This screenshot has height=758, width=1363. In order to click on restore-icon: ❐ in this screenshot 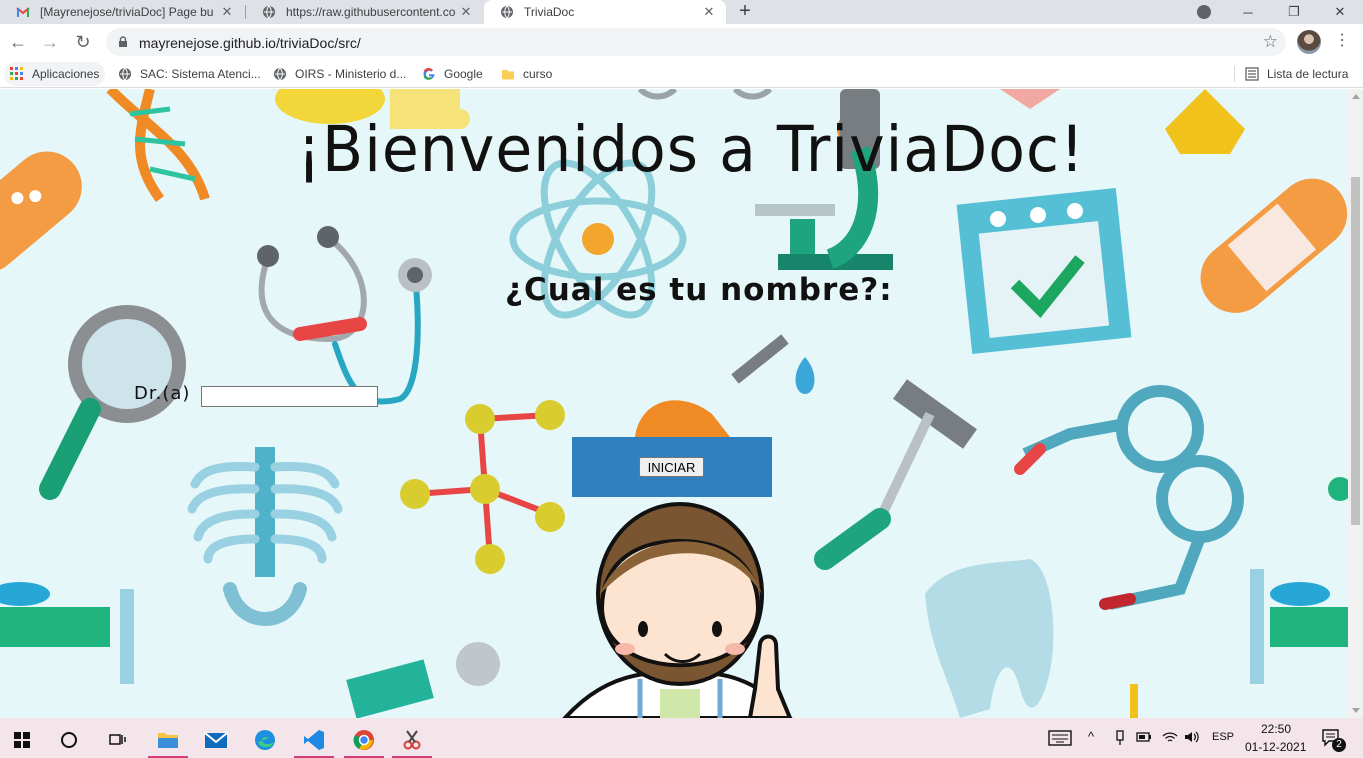, I will do `click(1294, 12)`.